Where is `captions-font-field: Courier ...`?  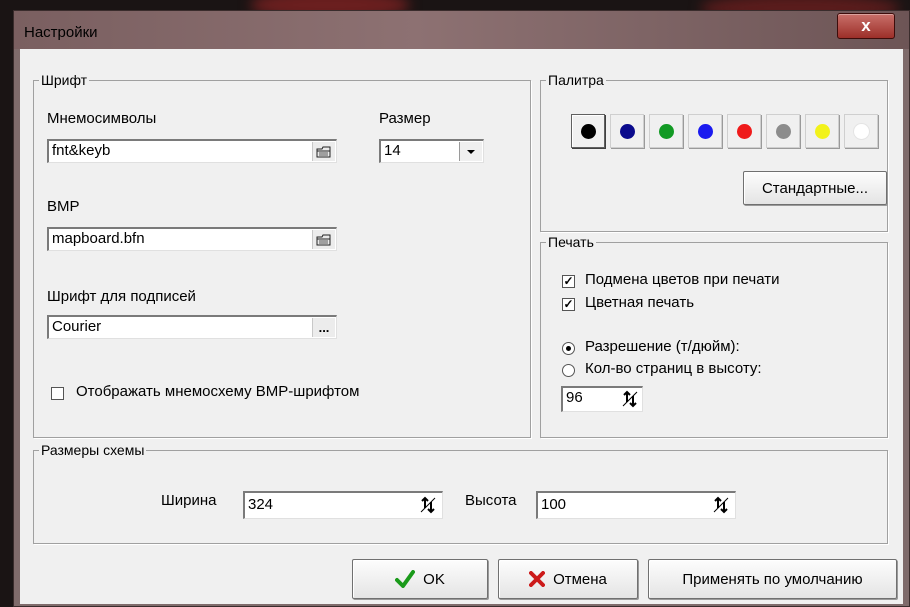 captions-font-field: Courier ... is located at coordinates (192, 327).